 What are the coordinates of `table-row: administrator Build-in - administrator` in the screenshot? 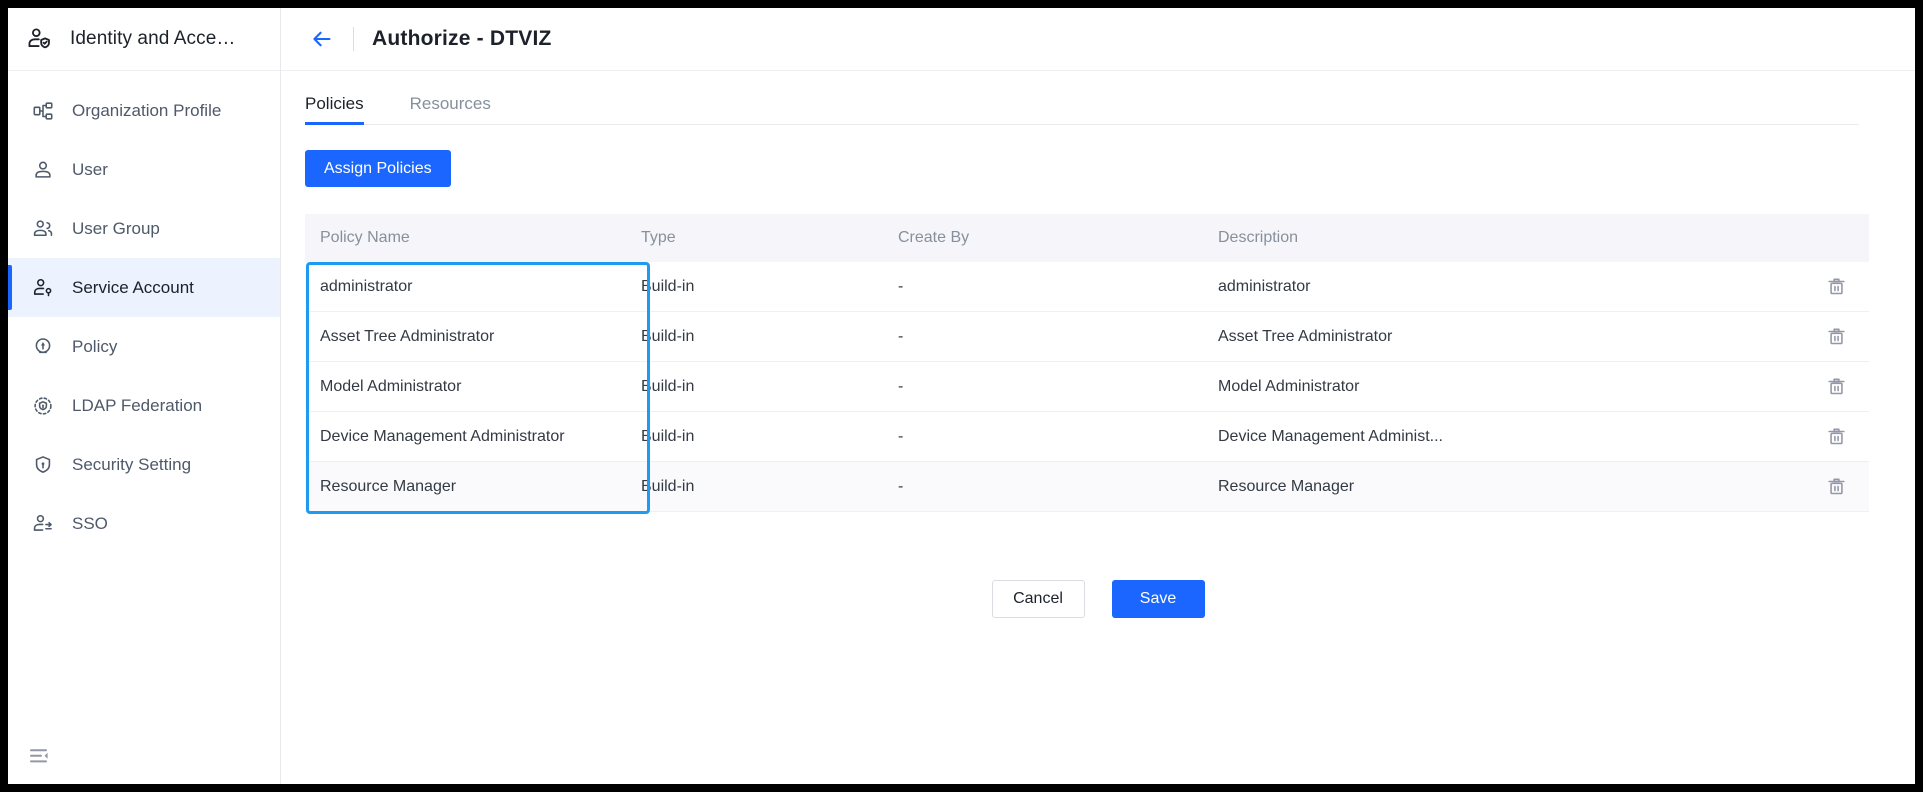 It's located at (1087, 287).